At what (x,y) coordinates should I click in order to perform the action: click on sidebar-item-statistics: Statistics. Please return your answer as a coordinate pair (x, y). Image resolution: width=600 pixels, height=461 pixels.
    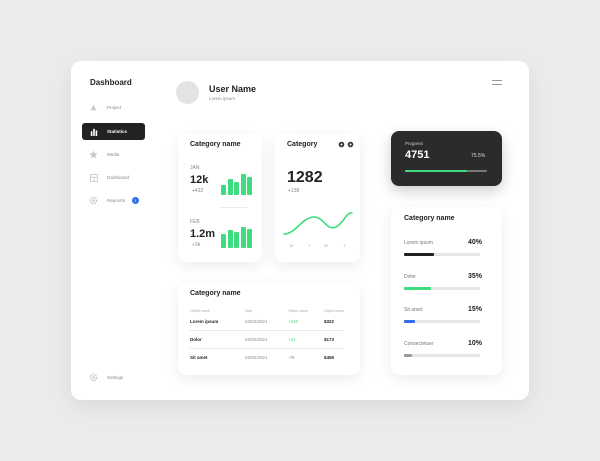
    Looking at the image, I should click on (113, 131).